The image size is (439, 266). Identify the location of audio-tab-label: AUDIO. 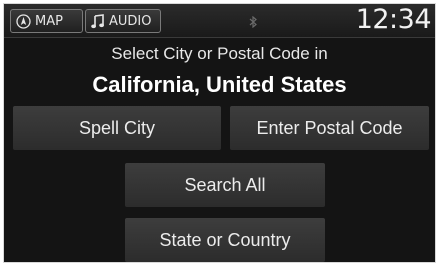
(130, 21).